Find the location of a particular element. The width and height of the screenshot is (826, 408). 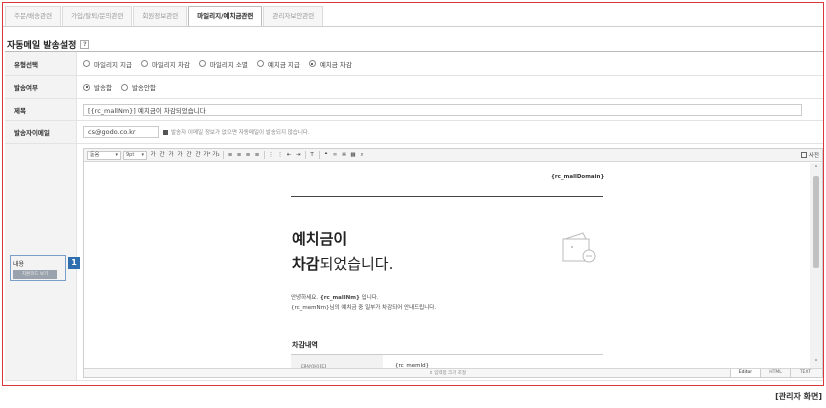

strikethrough-icon: 가 is located at coordinates (180, 155).